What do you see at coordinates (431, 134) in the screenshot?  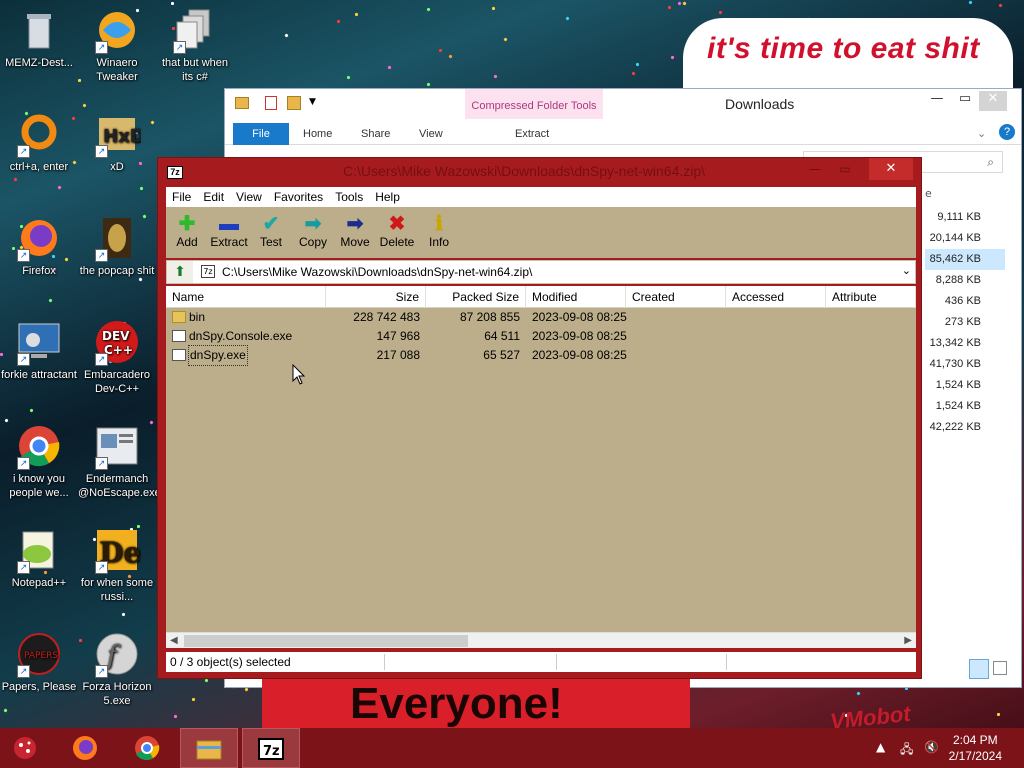 I see `ribbon-tab-view: View` at bounding box center [431, 134].